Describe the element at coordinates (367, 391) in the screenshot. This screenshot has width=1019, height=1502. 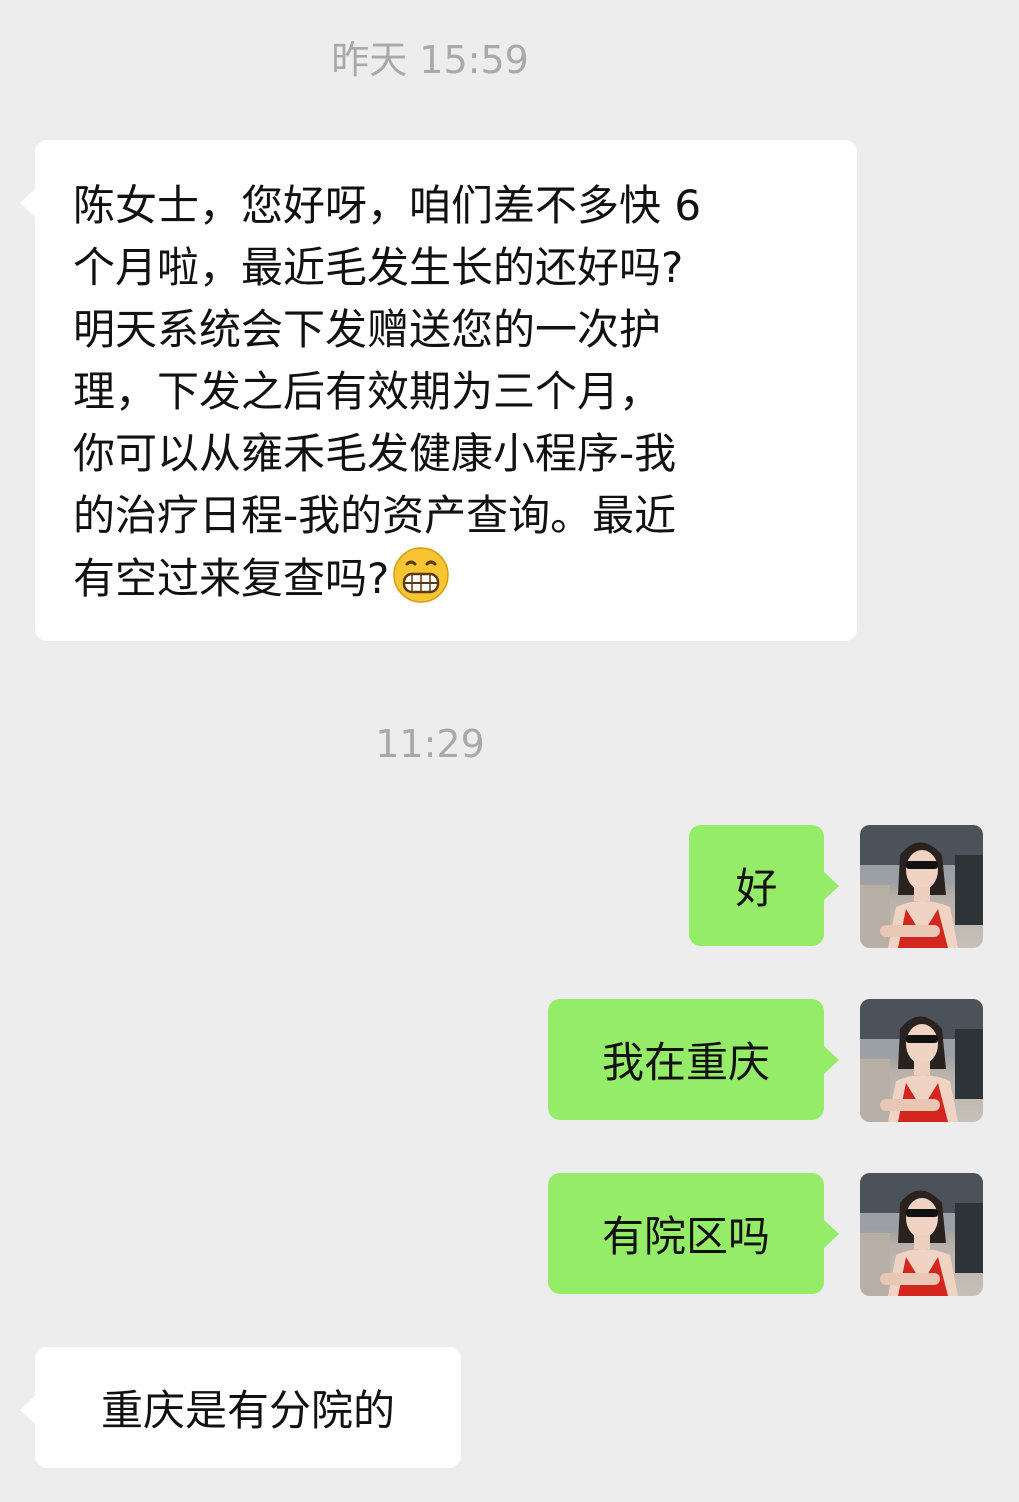
I see `message-line: 理，下发之后有效期为三个月，` at that location.